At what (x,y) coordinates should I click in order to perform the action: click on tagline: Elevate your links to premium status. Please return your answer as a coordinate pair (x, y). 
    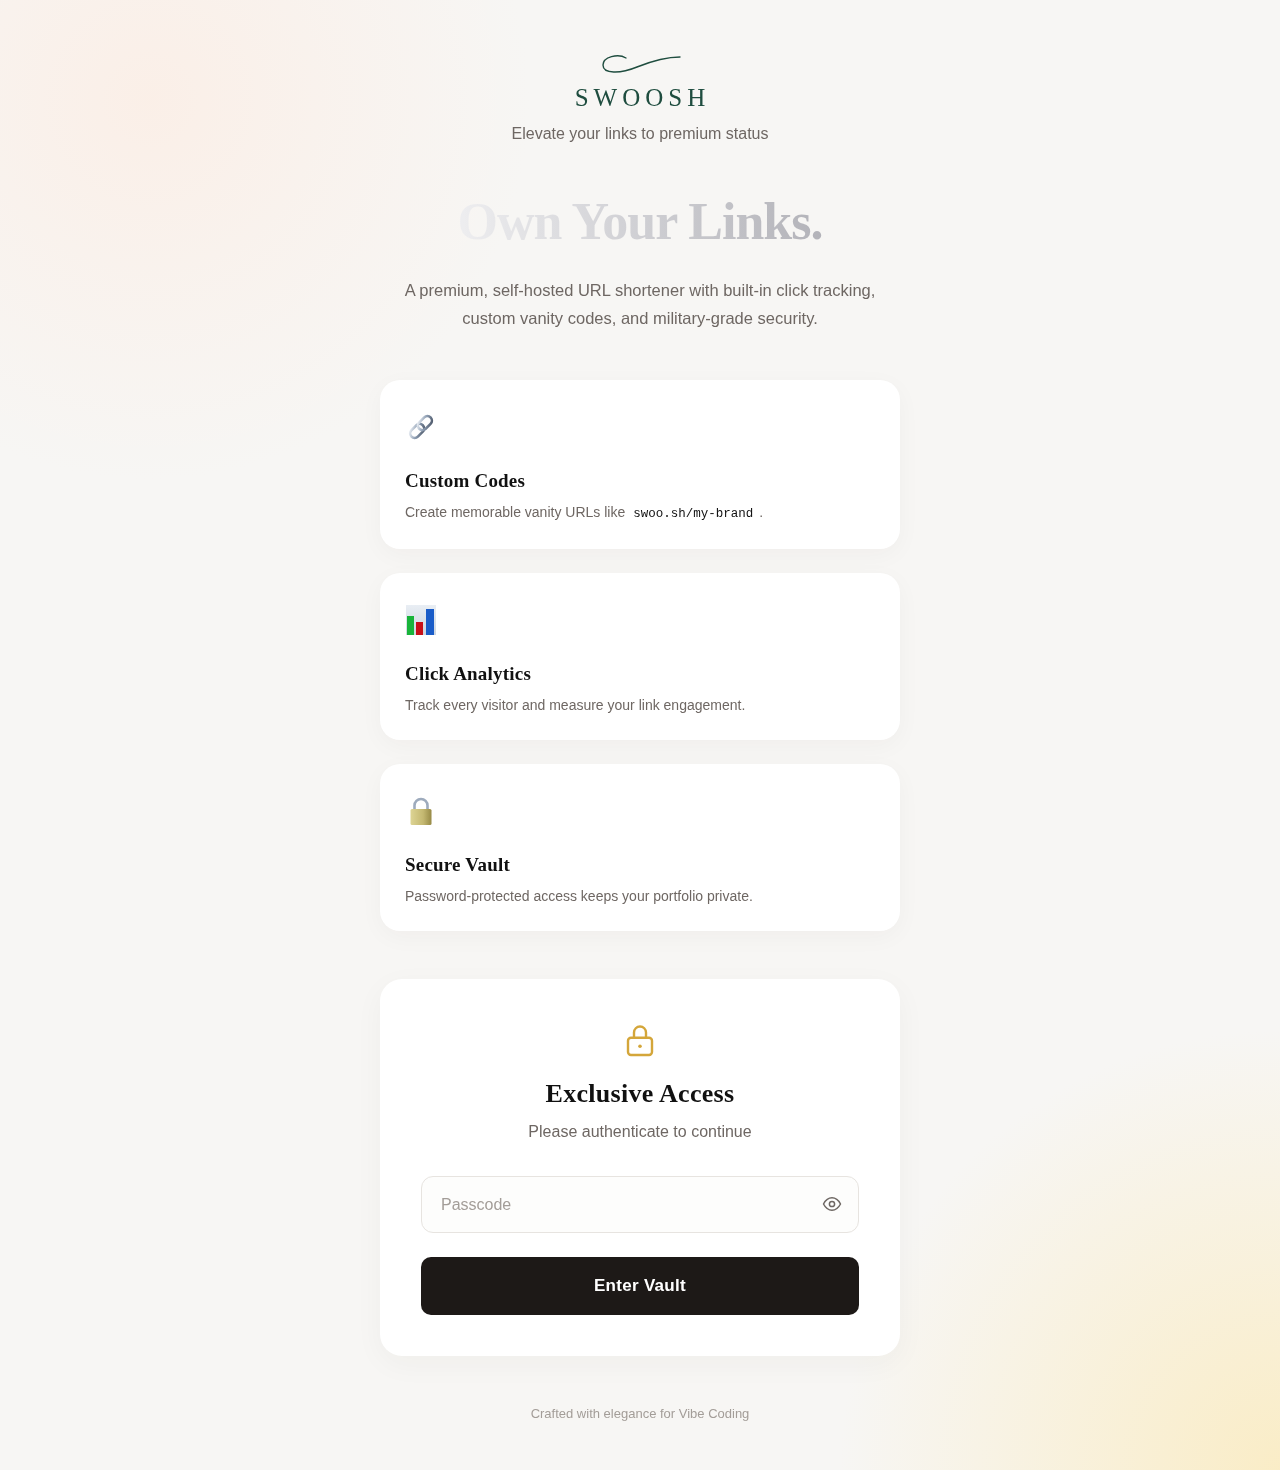
    Looking at the image, I should click on (640, 134).